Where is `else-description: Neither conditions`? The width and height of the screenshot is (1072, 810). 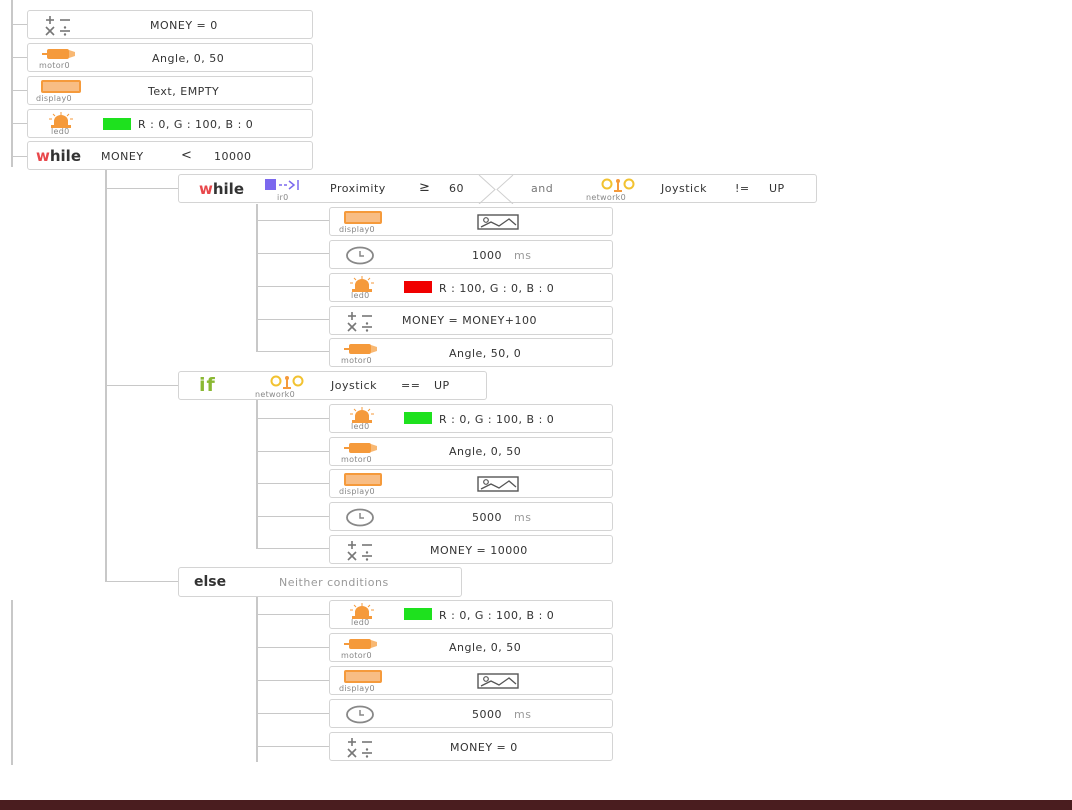 else-description: Neither conditions is located at coordinates (334, 582).